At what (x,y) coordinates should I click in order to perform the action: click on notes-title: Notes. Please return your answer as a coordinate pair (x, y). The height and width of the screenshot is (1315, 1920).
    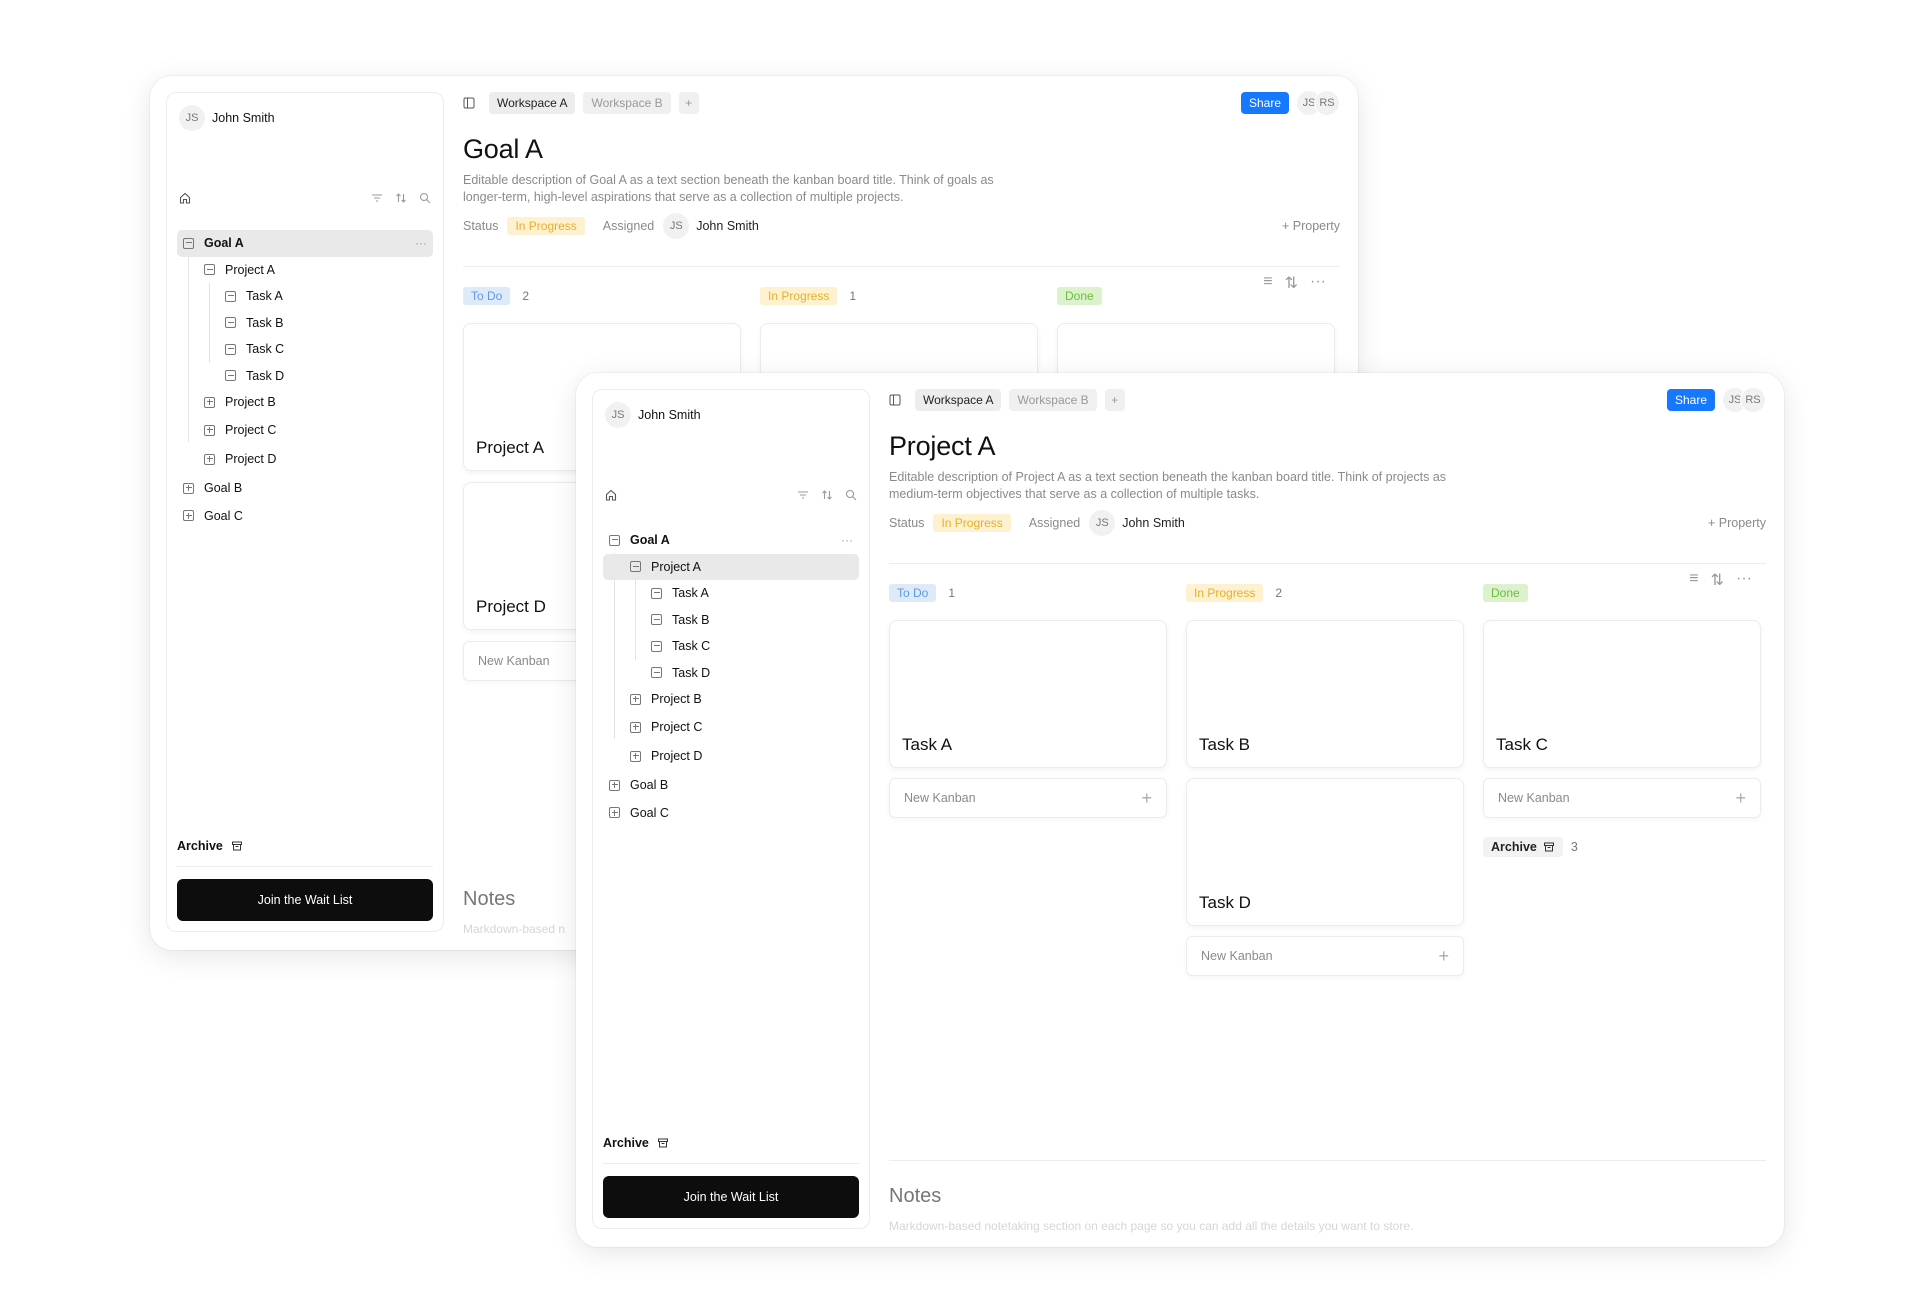
    Looking at the image, I should click on (489, 899).